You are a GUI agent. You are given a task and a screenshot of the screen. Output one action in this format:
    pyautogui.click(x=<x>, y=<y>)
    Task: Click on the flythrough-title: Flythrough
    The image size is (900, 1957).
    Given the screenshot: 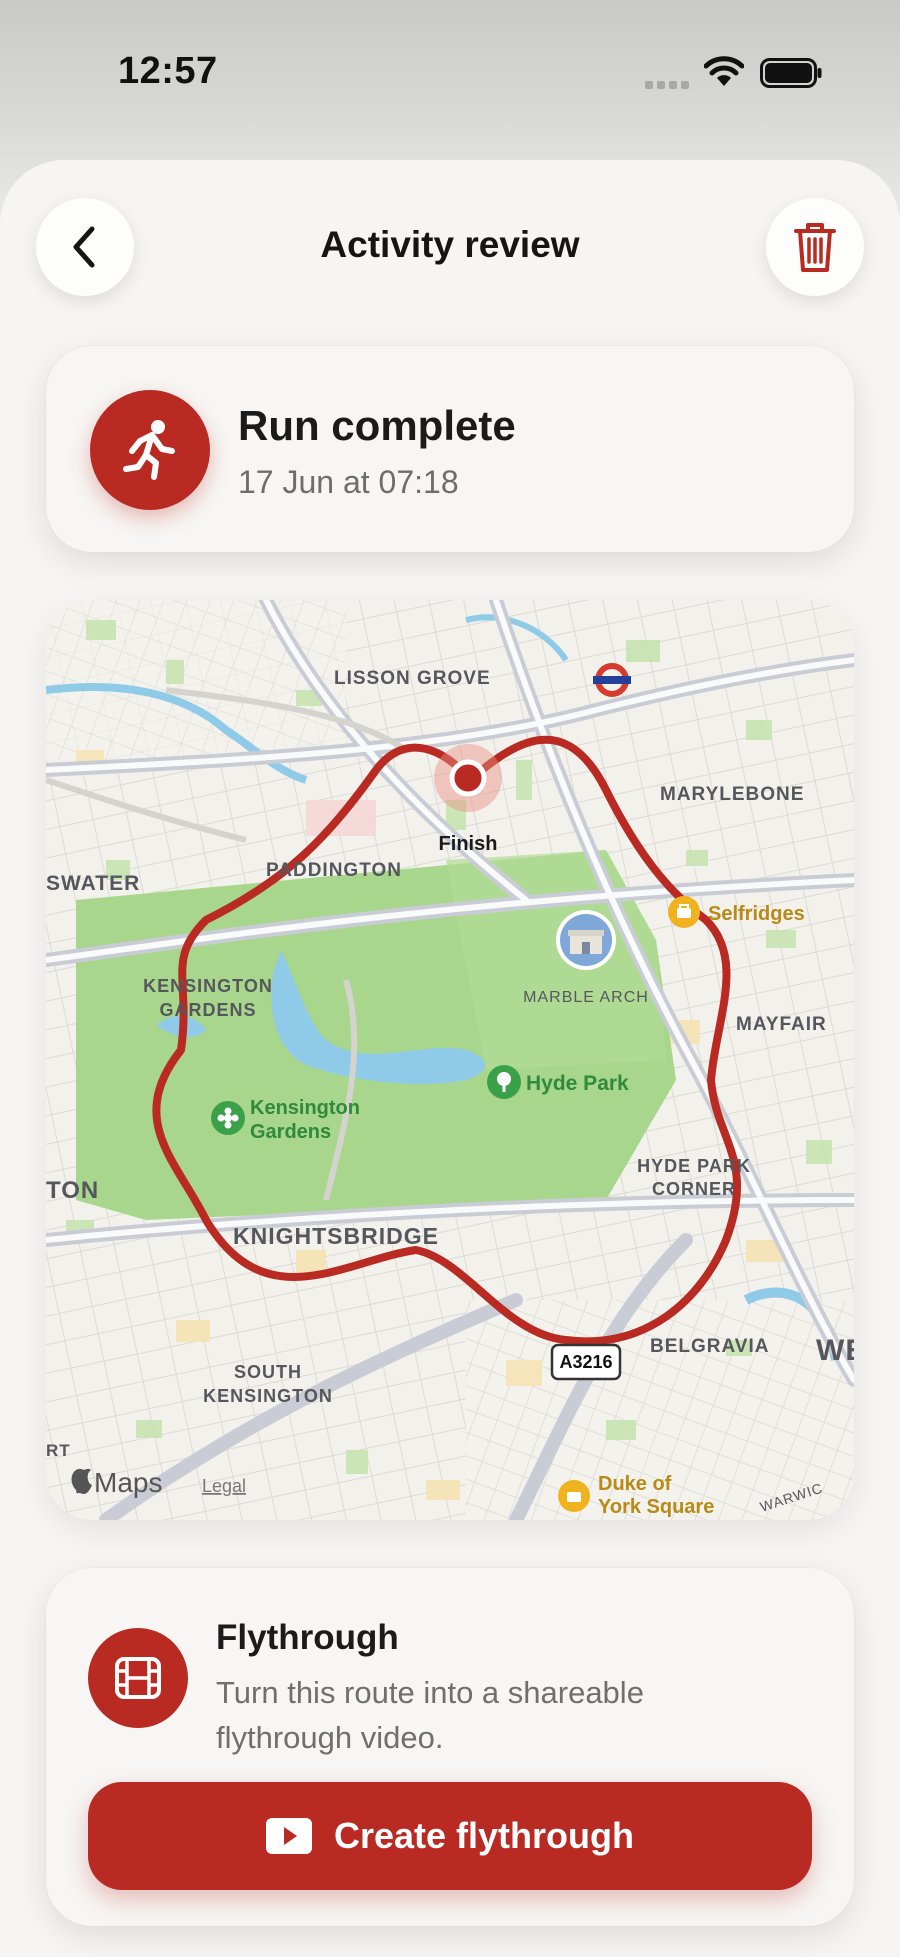 What is the action you would take?
    pyautogui.click(x=307, y=1637)
    